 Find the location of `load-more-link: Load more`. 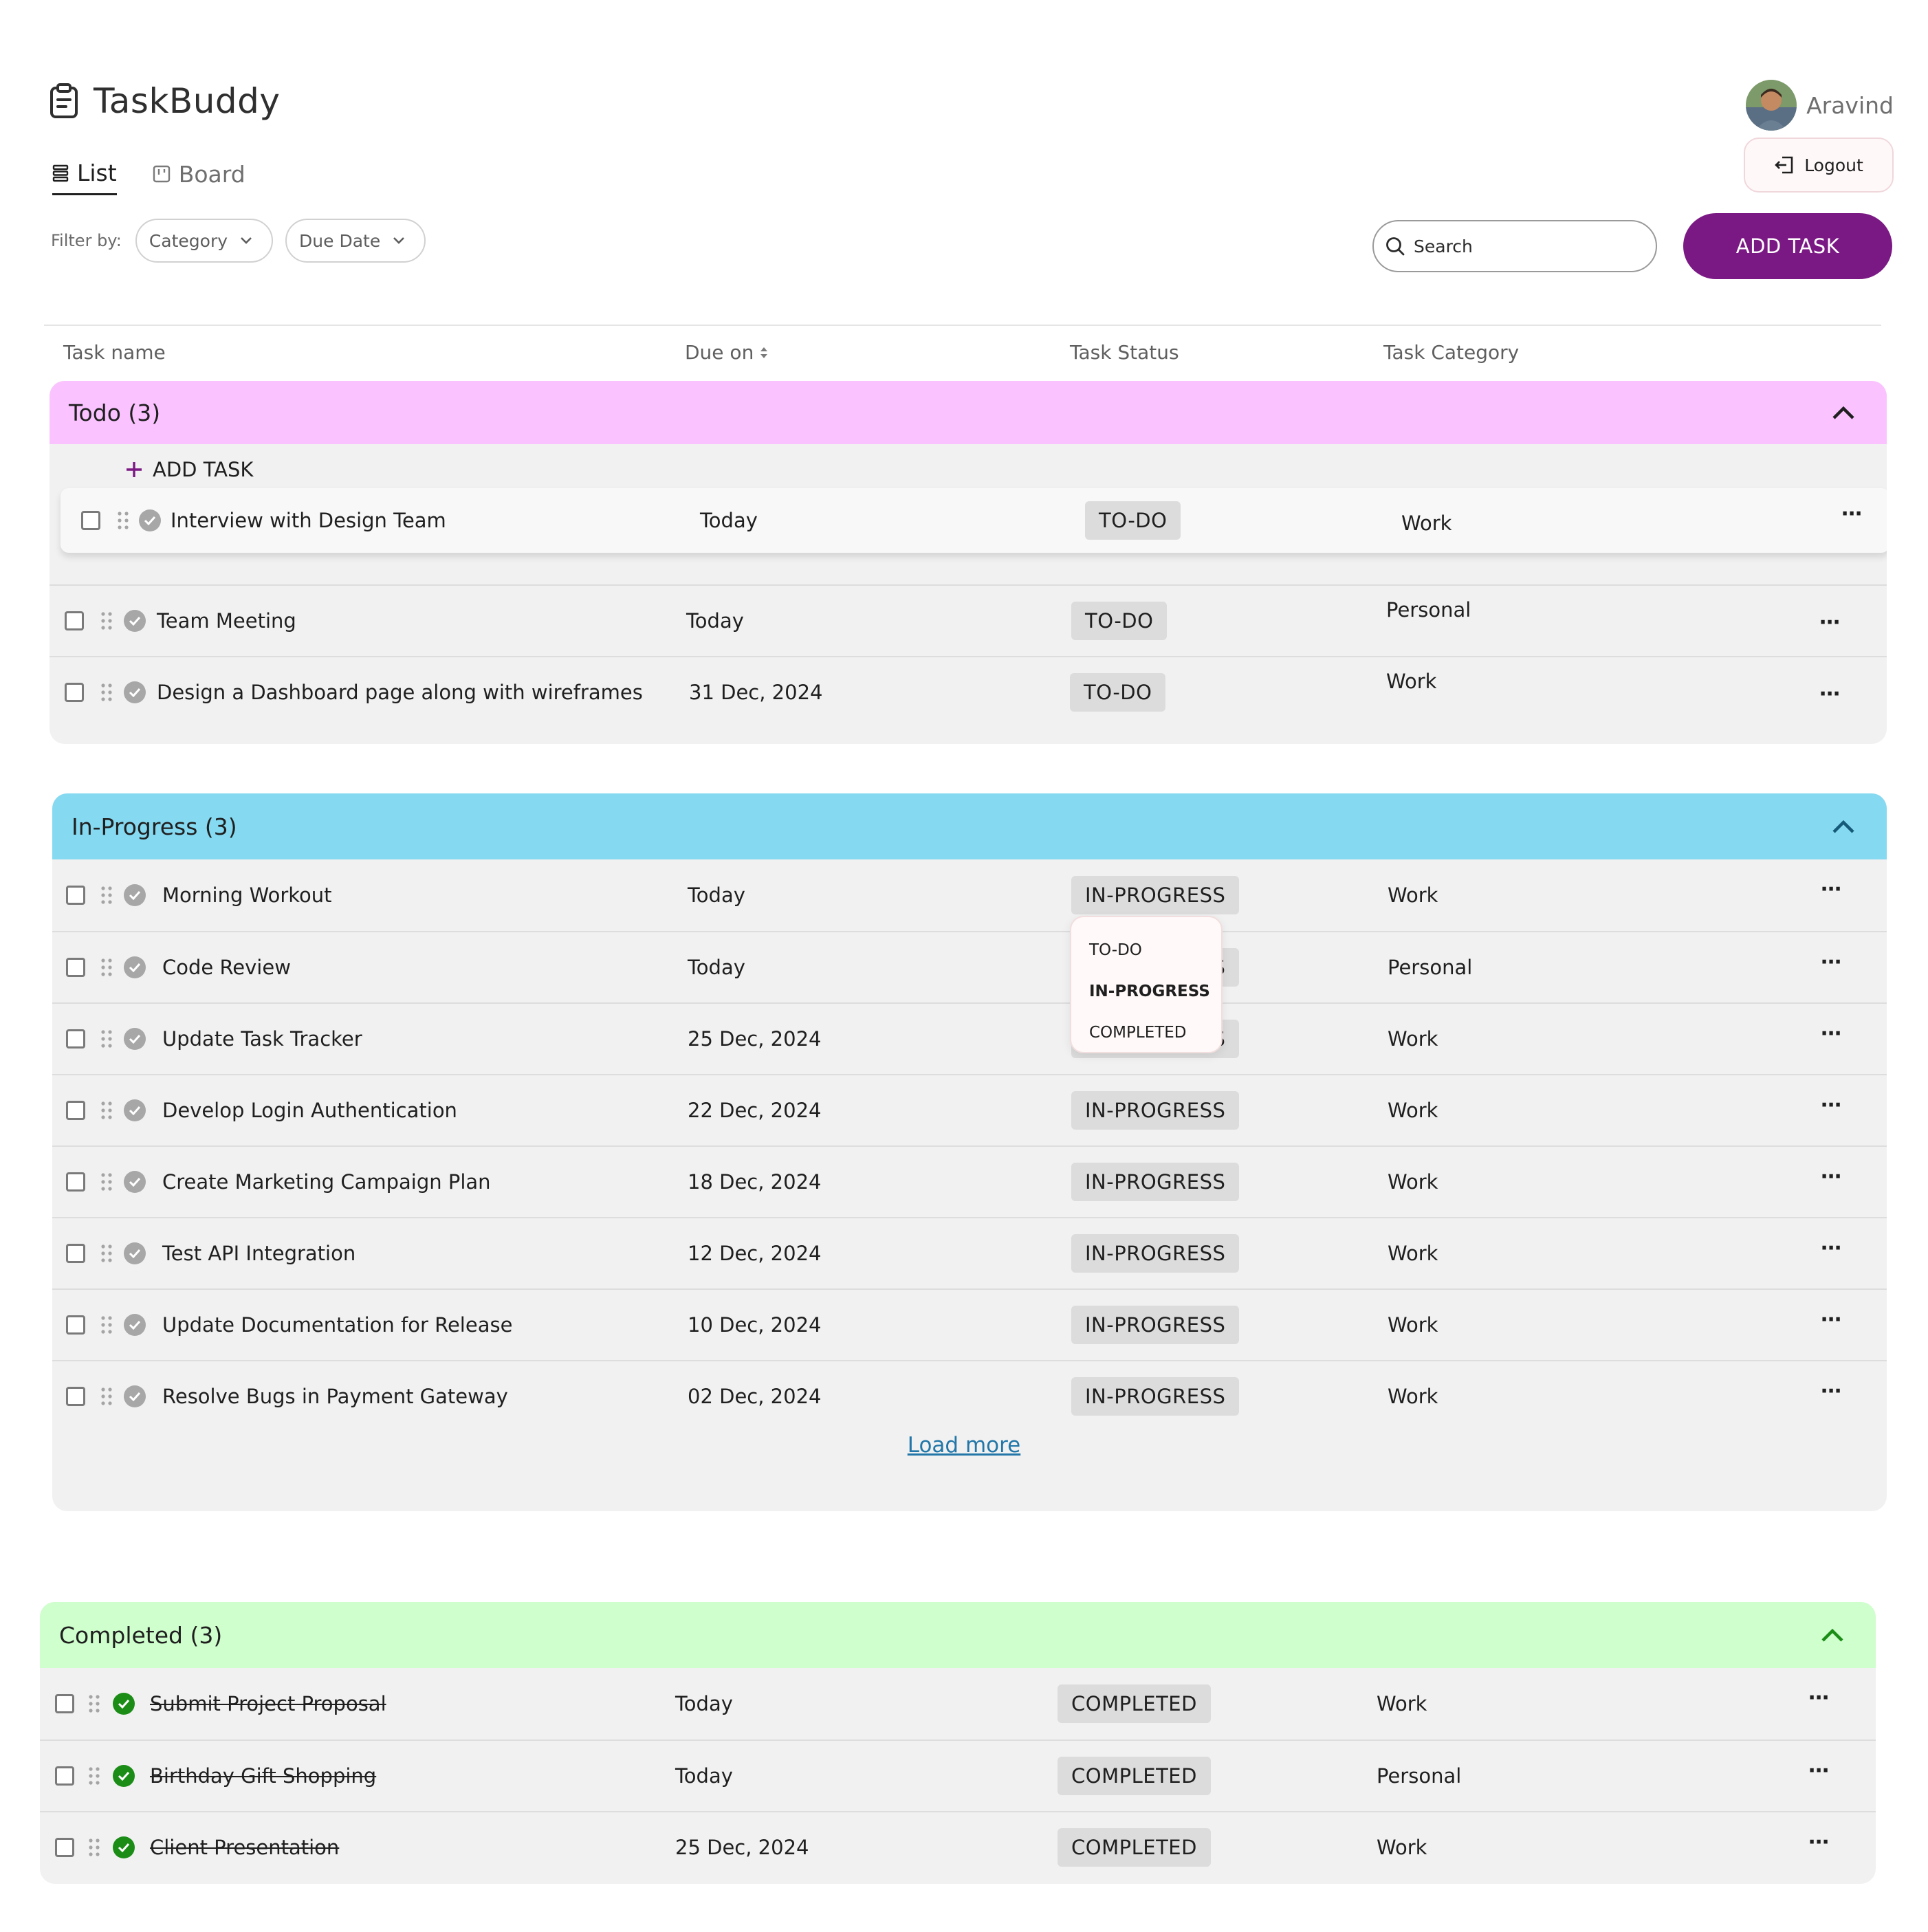

load-more-link: Load more is located at coordinates (964, 1445).